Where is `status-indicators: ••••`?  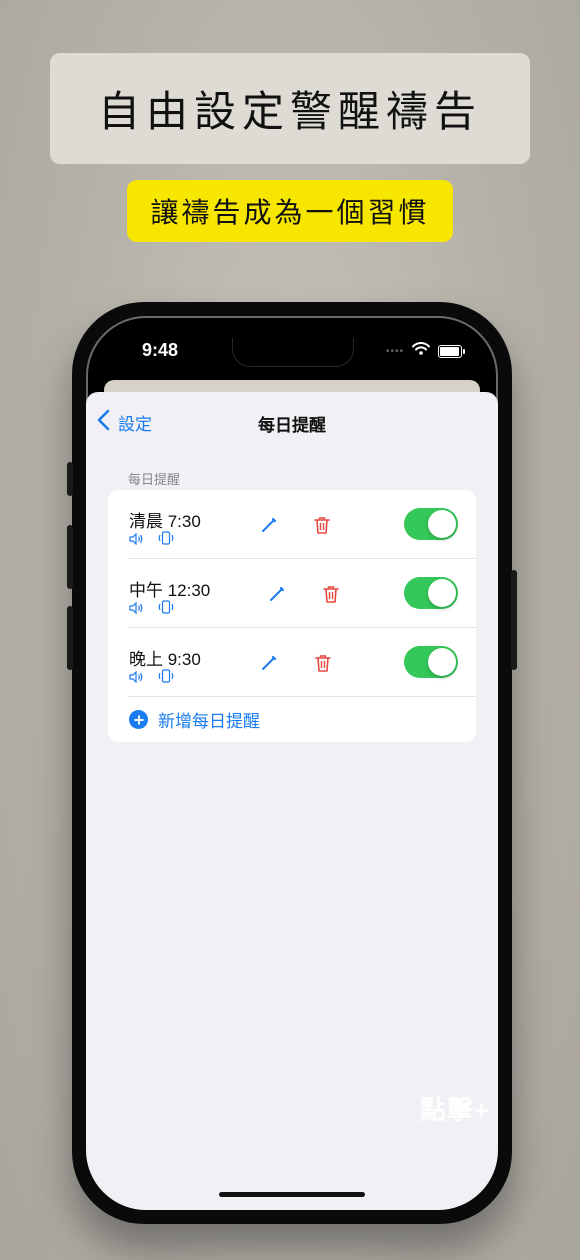
status-indicators: •••• is located at coordinates (425, 351).